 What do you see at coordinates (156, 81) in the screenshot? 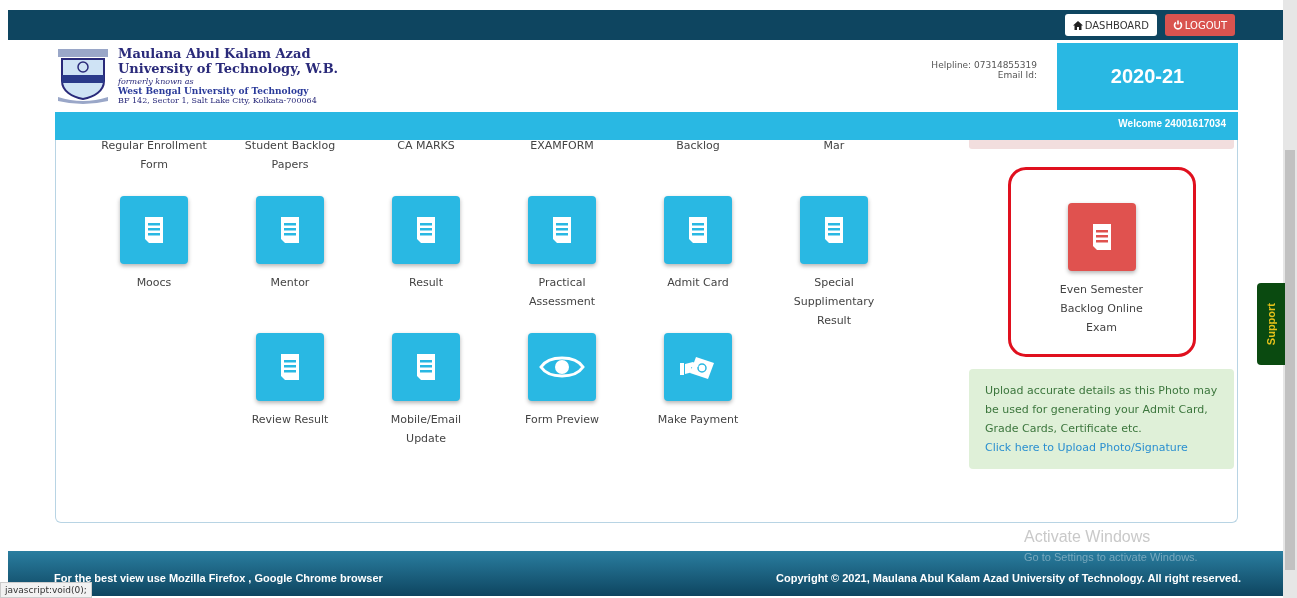
I see `former-name-caption: formerly known as` at bounding box center [156, 81].